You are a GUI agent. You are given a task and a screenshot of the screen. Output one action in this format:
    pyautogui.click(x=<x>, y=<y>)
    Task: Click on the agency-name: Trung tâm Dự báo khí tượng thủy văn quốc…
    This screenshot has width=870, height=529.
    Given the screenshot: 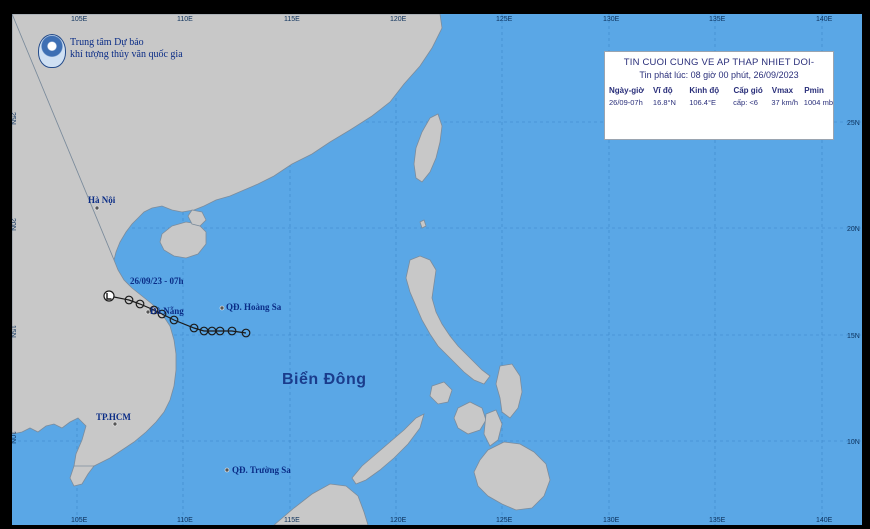 What is the action you would take?
    pyautogui.click(x=126, y=49)
    